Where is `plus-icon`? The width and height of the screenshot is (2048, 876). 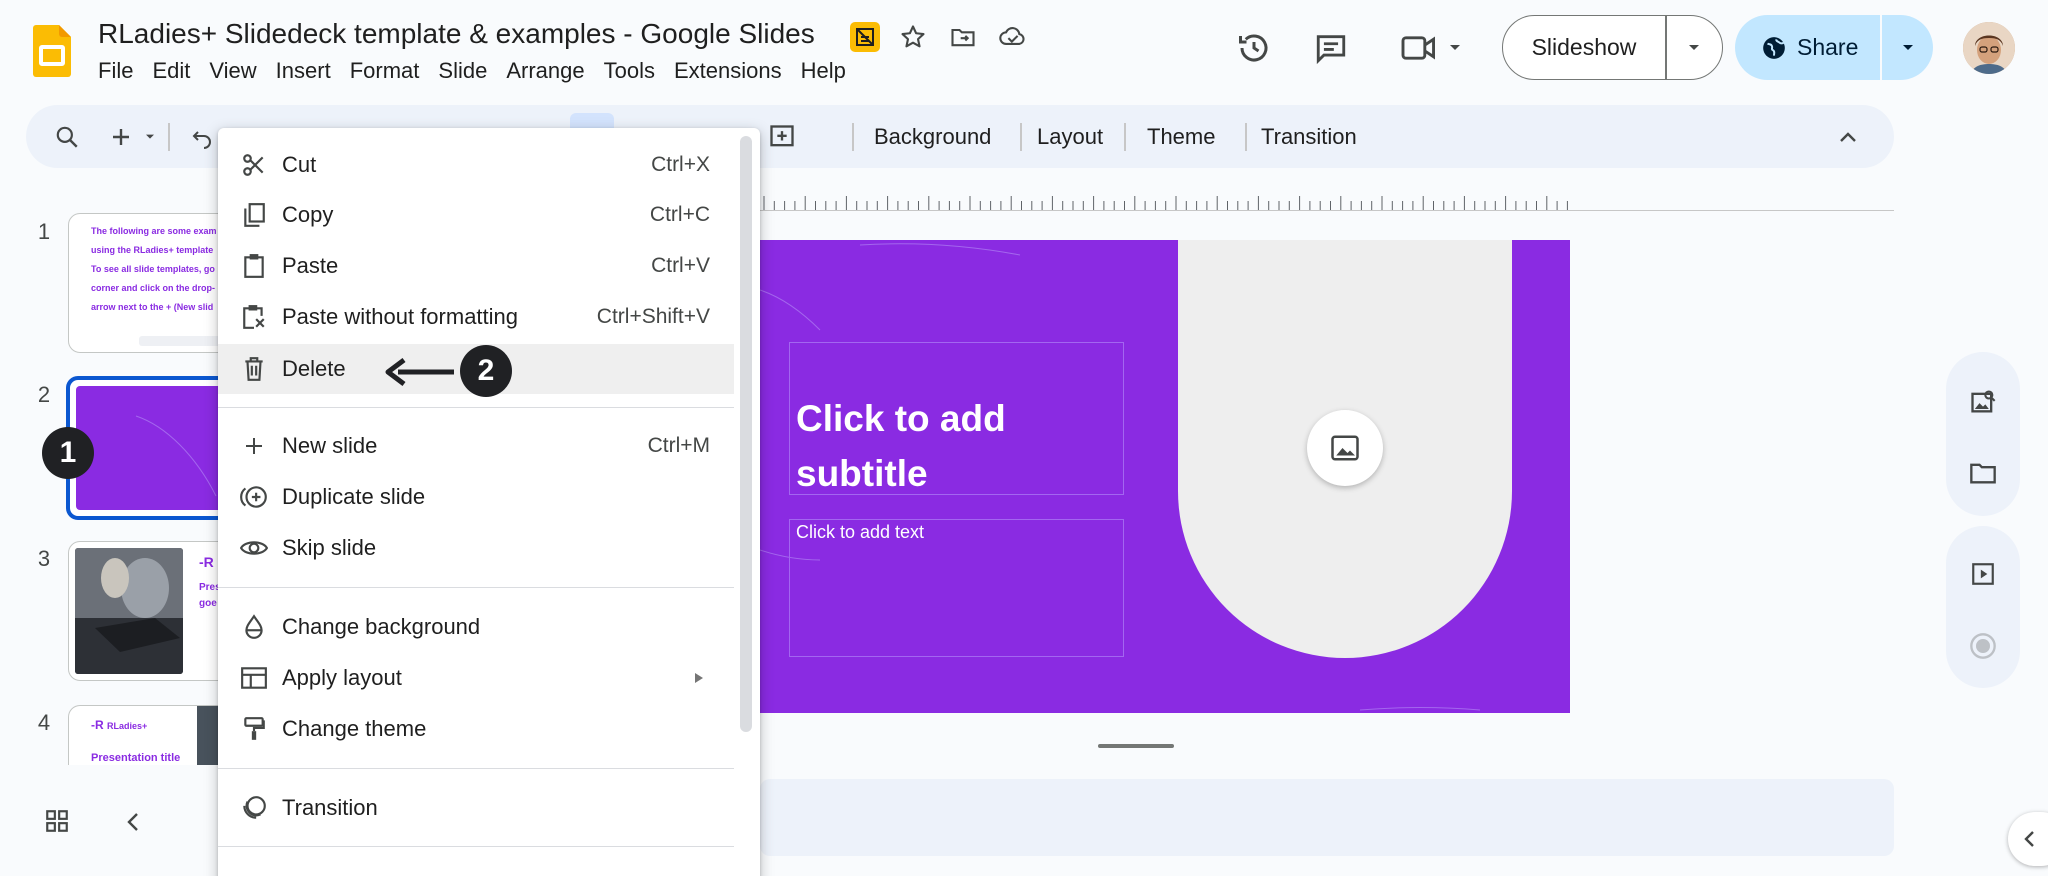 plus-icon is located at coordinates (254, 446).